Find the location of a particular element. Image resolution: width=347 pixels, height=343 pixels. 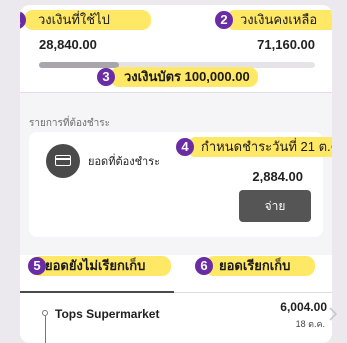

transaction-merchant: Tops Supermarket is located at coordinates (107, 314).